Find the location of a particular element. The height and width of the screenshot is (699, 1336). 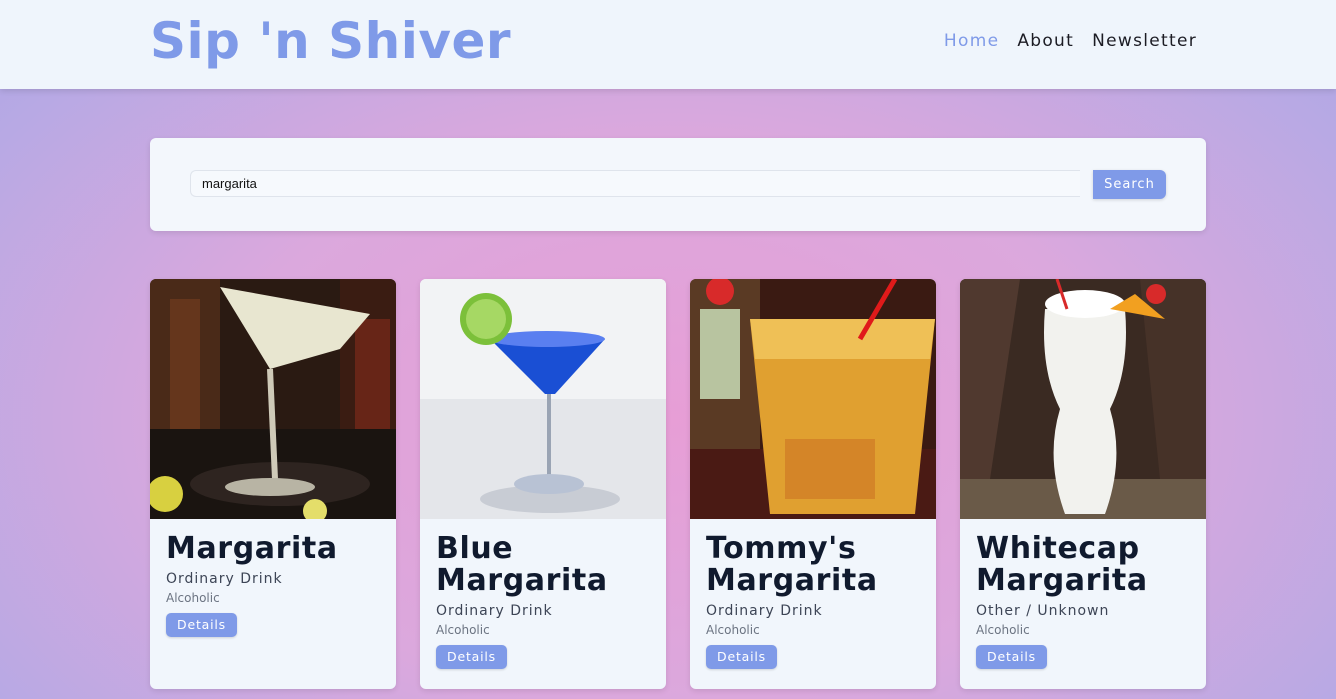

search-panel: Search is located at coordinates (678, 184).